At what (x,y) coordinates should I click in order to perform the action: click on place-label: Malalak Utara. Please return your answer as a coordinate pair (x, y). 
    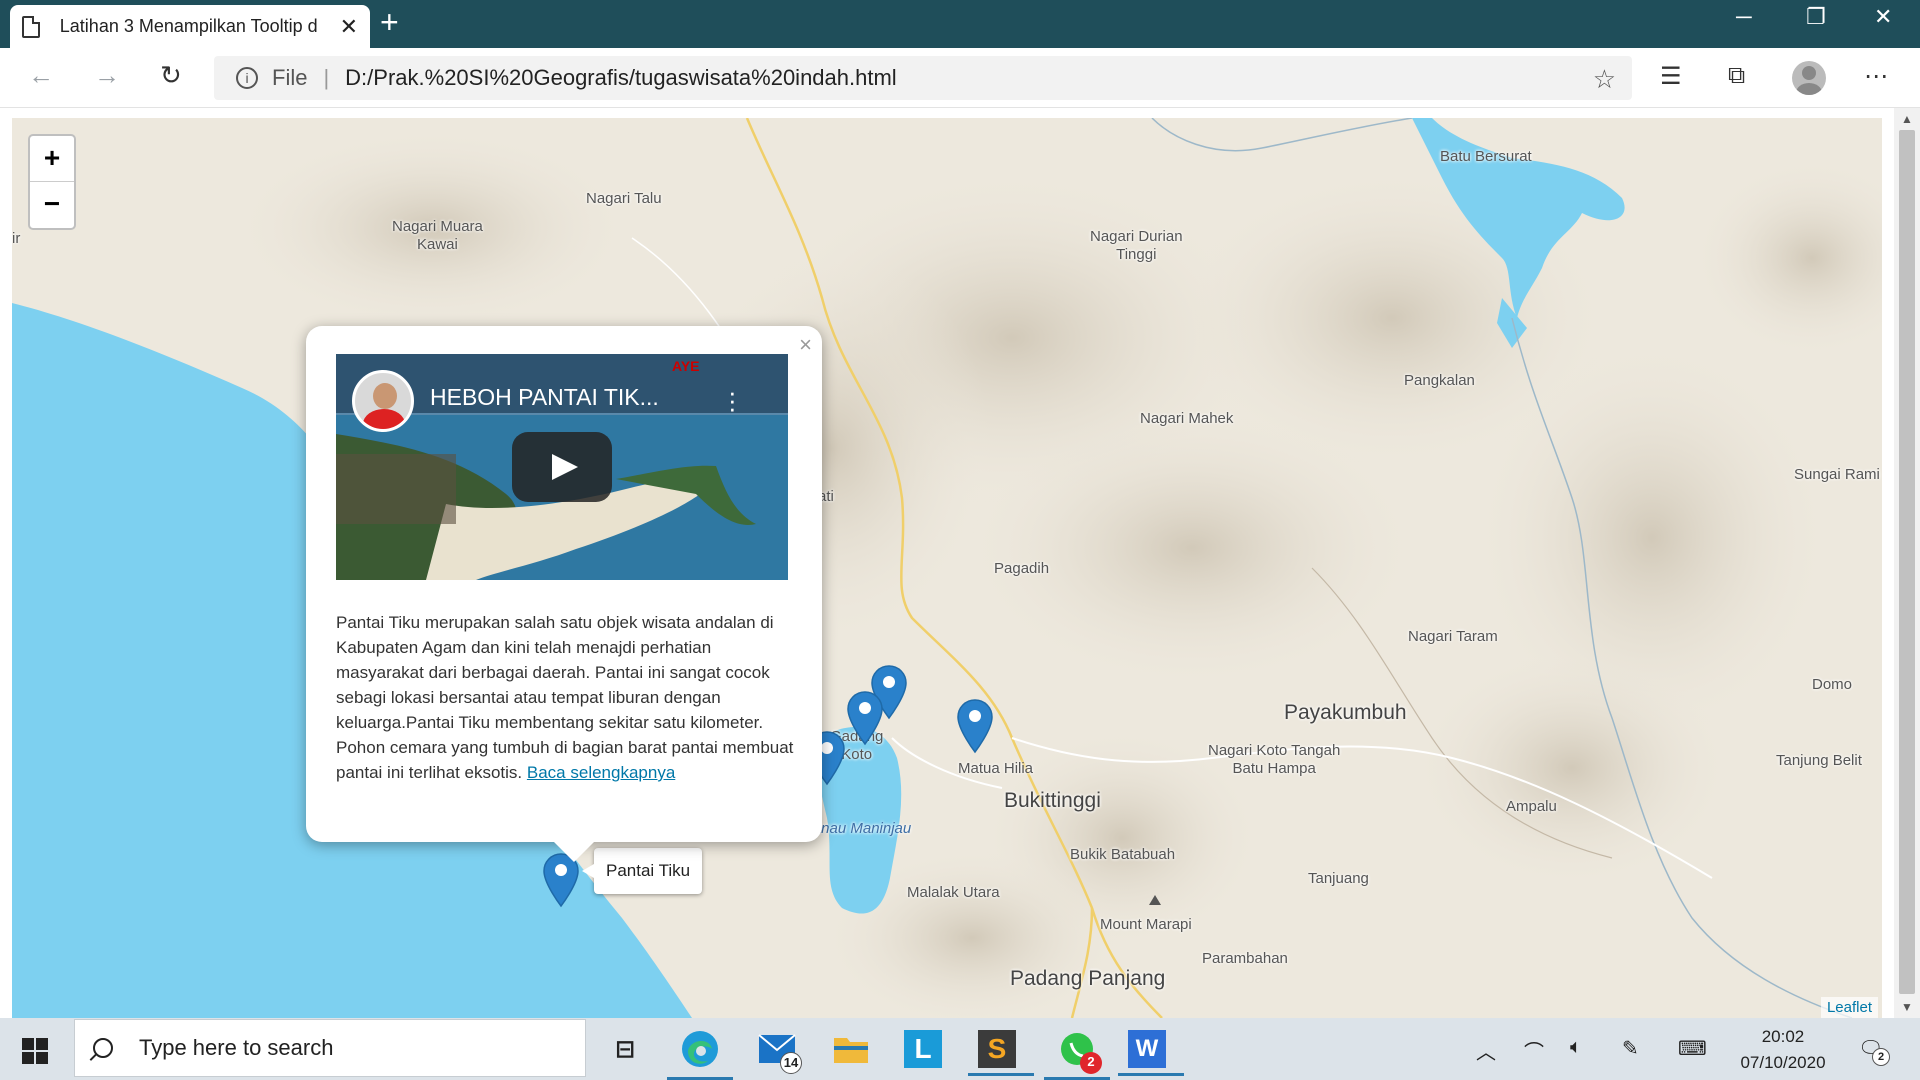
    Looking at the image, I should click on (953, 892).